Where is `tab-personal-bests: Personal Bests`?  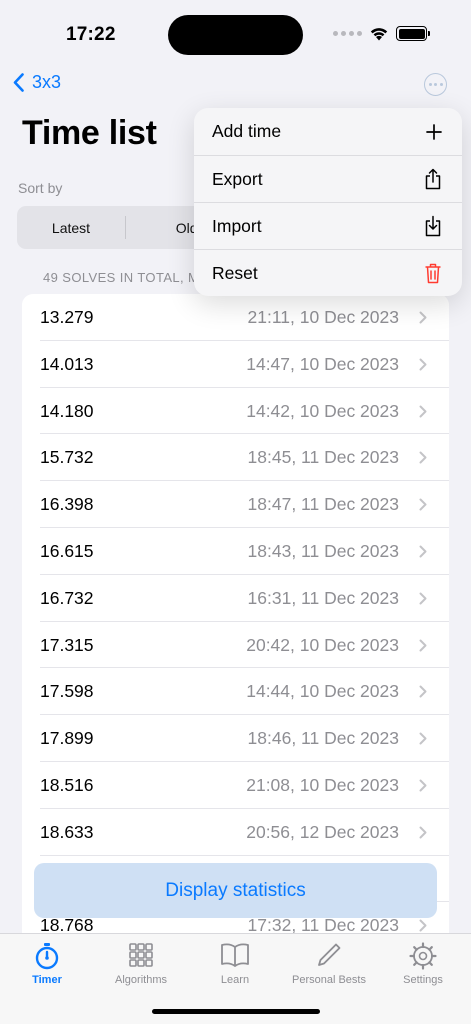
tab-personal-bests: Personal Bests is located at coordinates (329, 964).